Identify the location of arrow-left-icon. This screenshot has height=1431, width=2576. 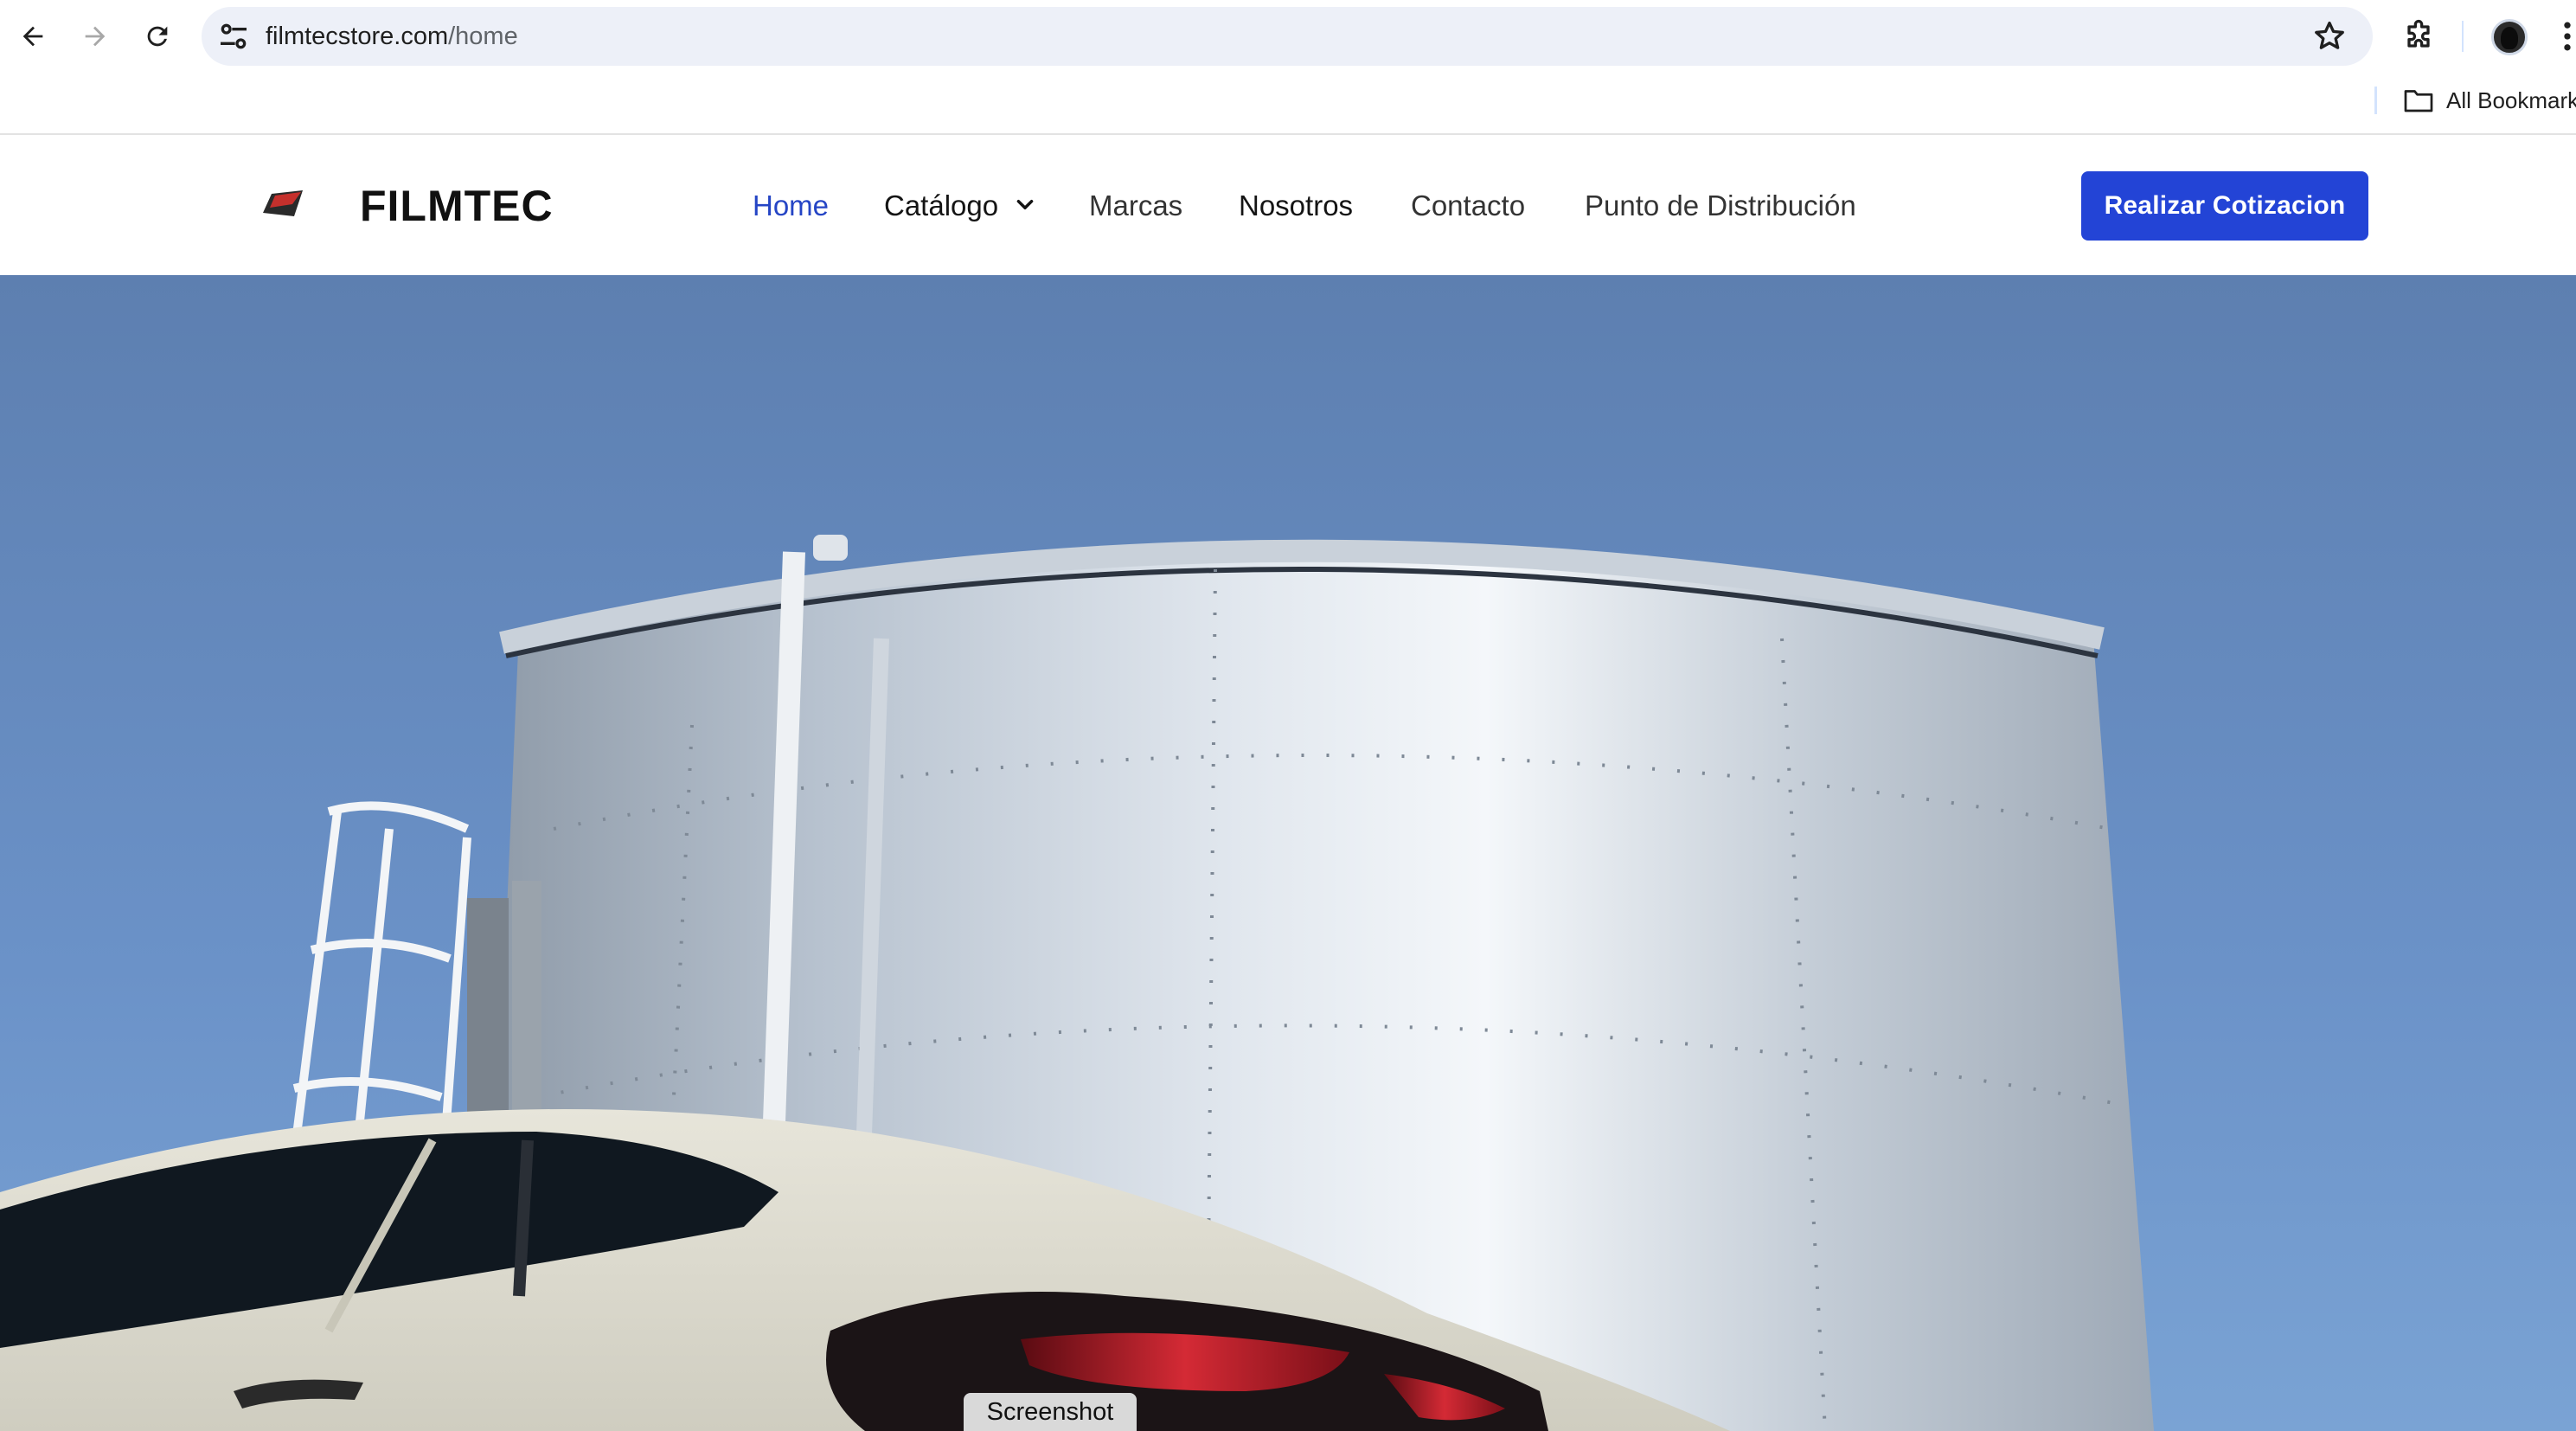
(32, 36).